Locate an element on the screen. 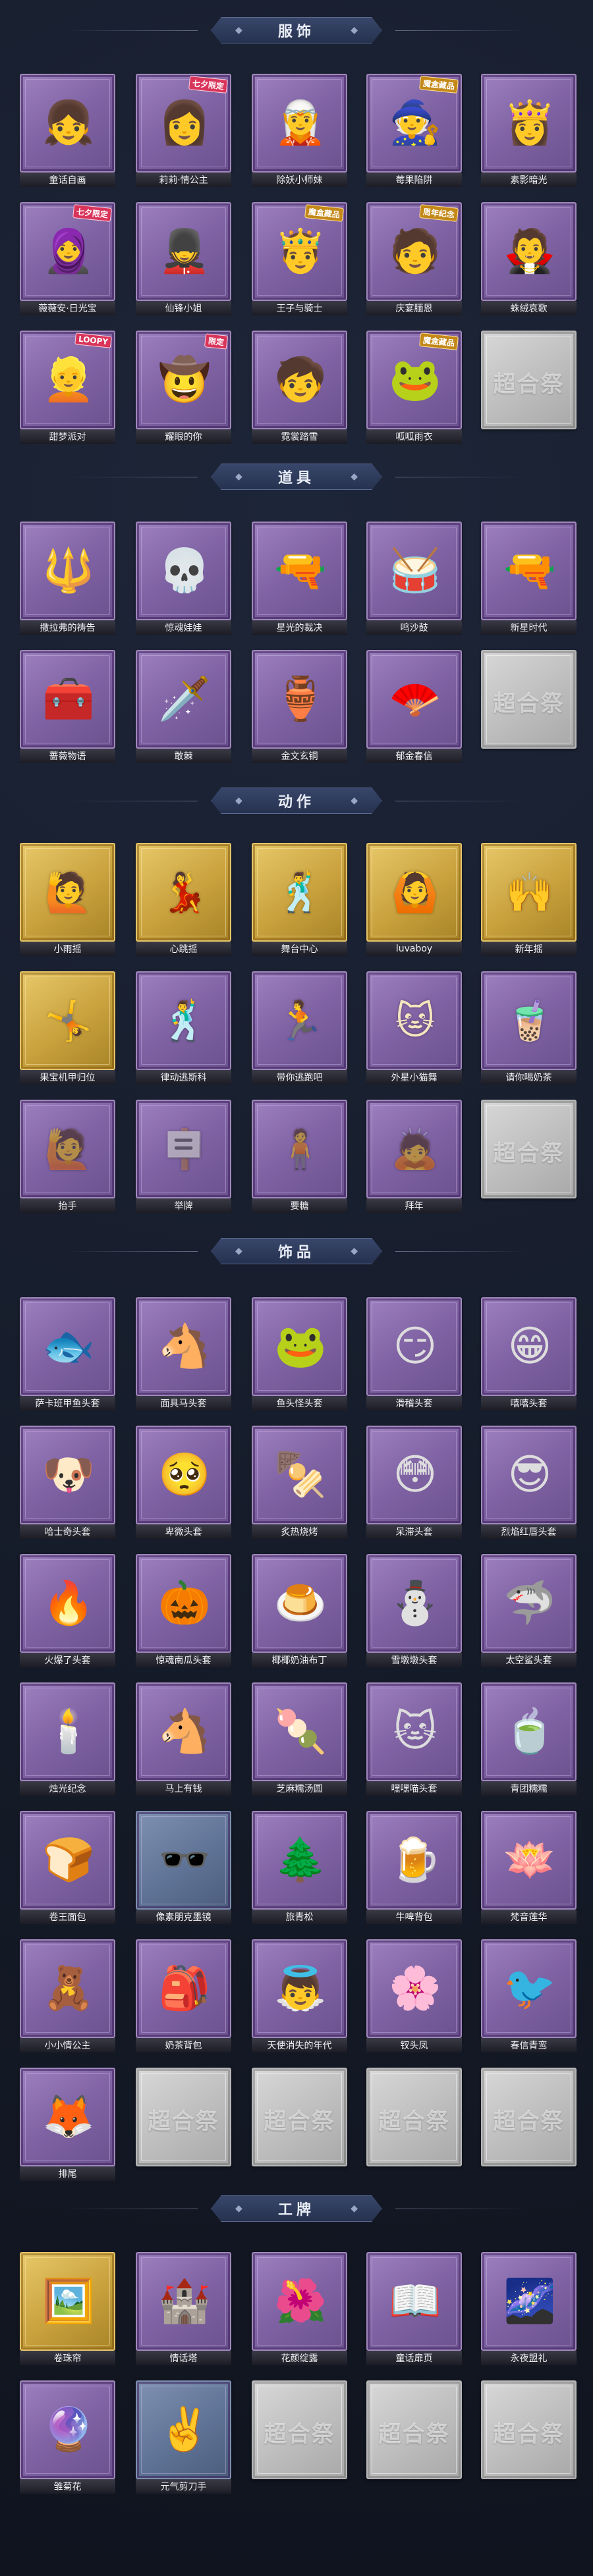 The width and height of the screenshot is (593, 2576). item-card: 🕺 律动逃斯科 is located at coordinates (183, 1028).